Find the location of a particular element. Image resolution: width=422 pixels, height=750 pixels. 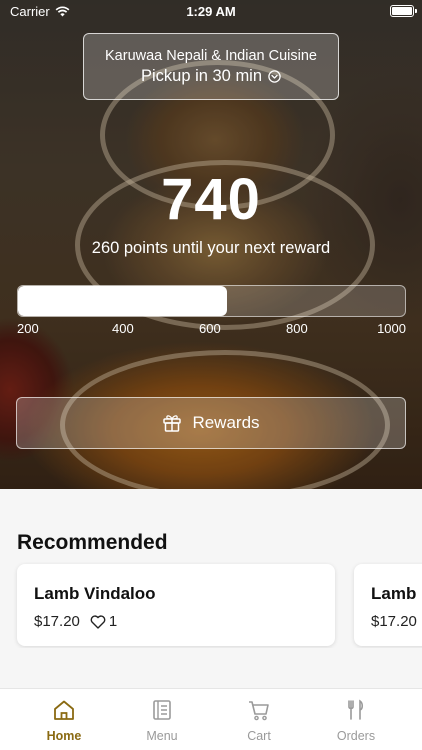

fork-knife-icon is located at coordinates (356, 709).